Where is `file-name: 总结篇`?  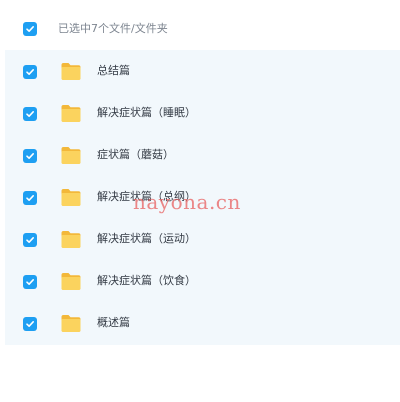
file-name: 总结篇 is located at coordinates (113, 70).